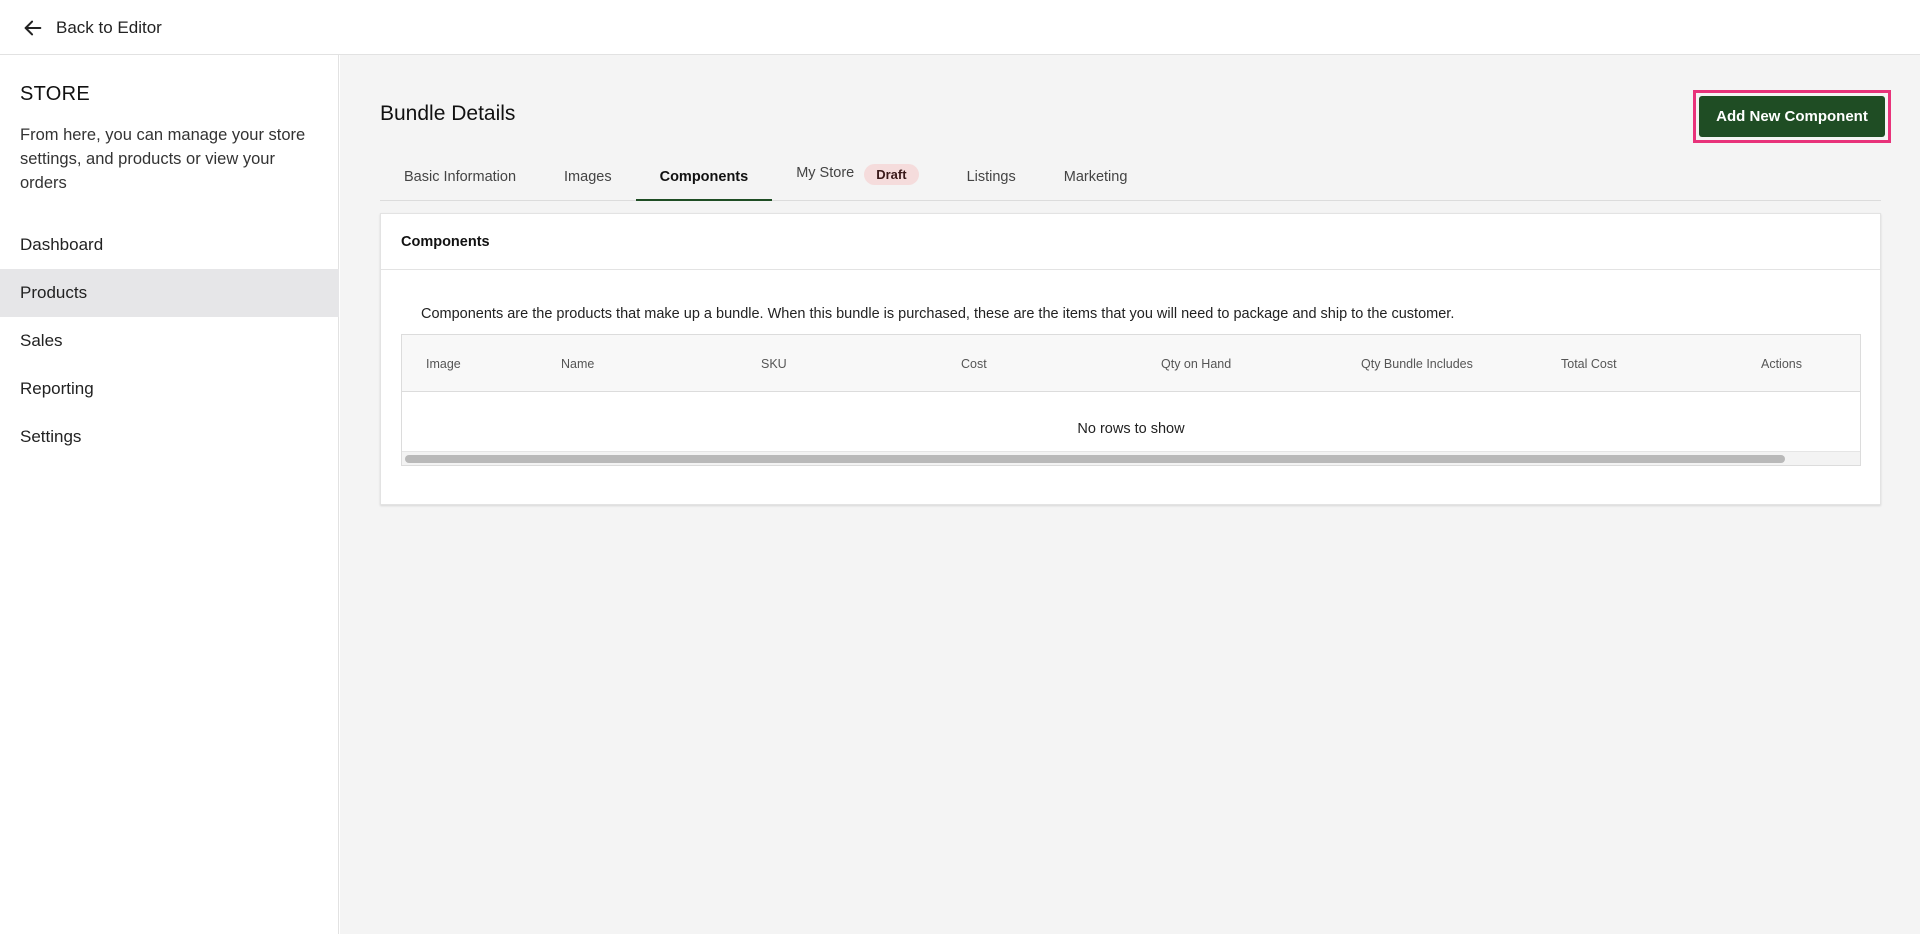 The width and height of the screenshot is (1920, 934). What do you see at coordinates (1131, 429) in the screenshot?
I see `grid-empty-message: No rows to show` at bounding box center [1131, 429].